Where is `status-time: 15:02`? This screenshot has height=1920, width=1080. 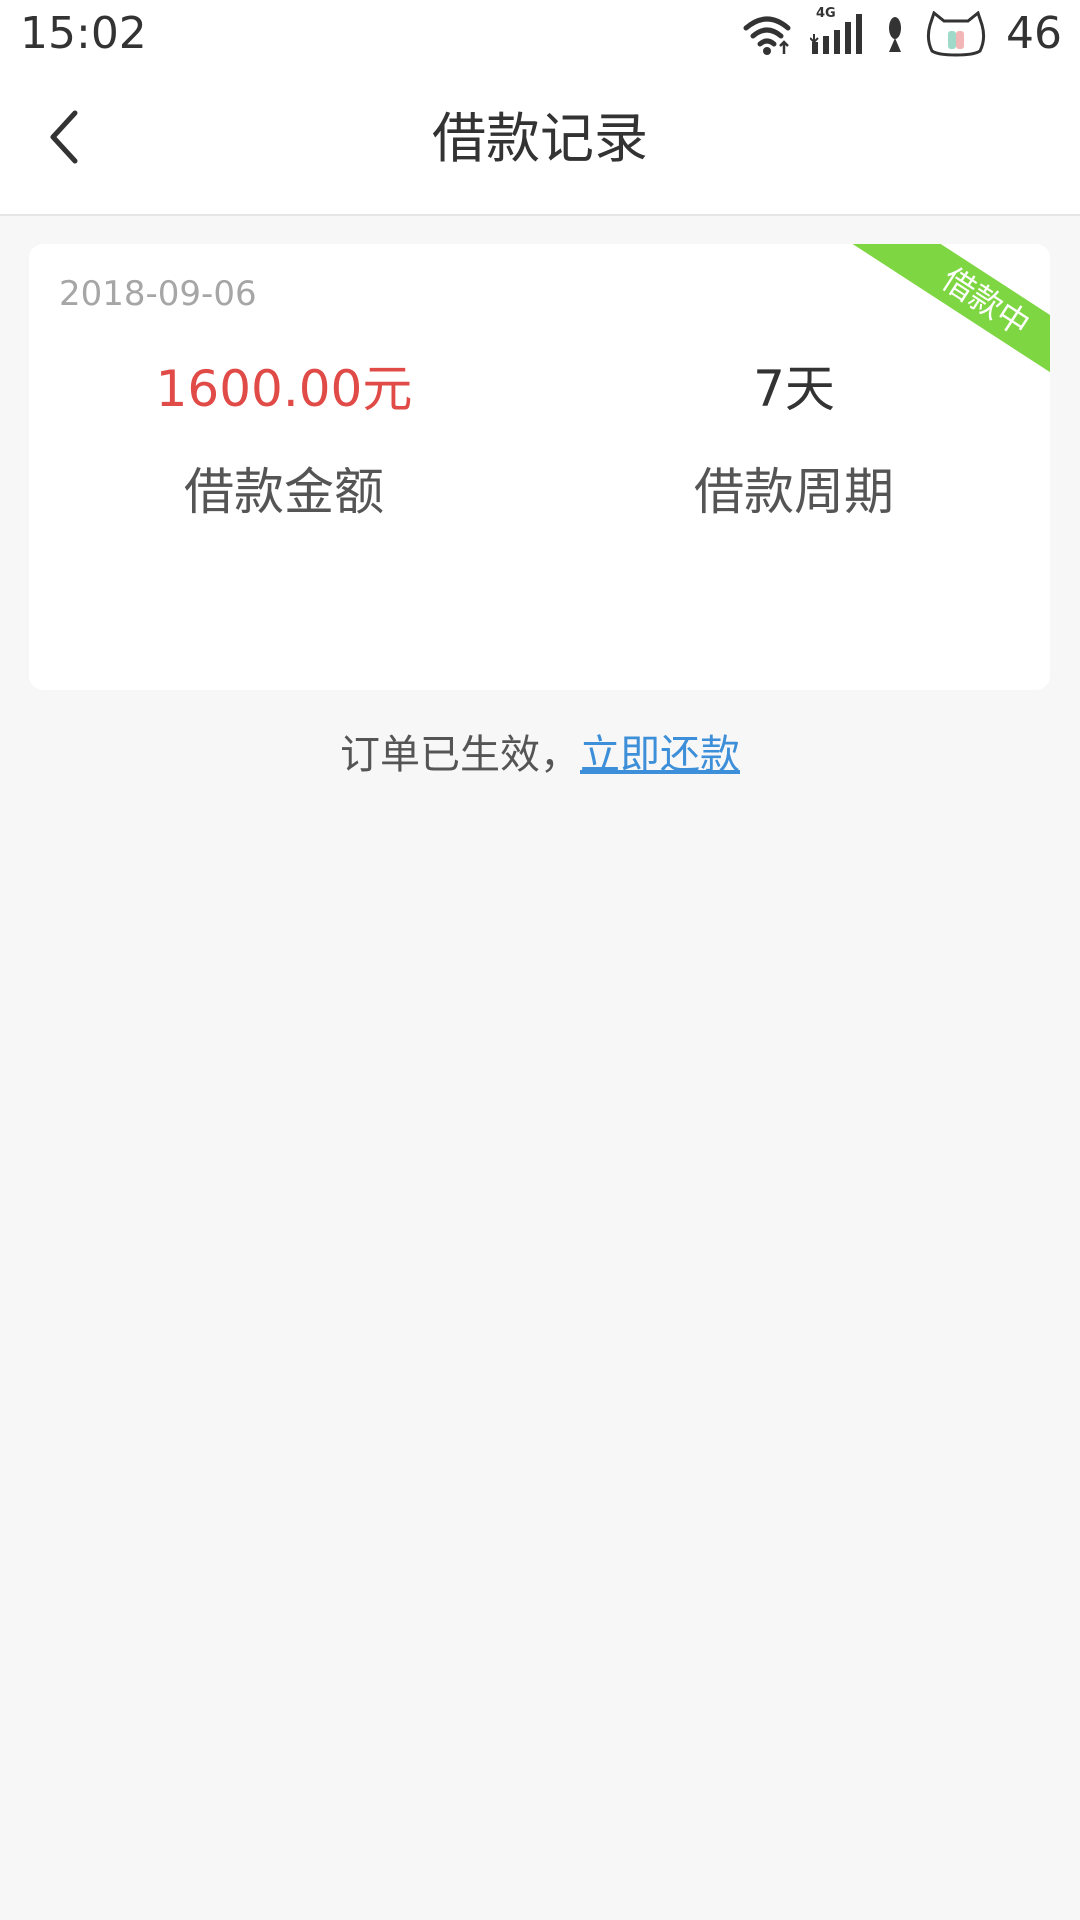 status-time: 15:02 is located at coordinates (83, 33).